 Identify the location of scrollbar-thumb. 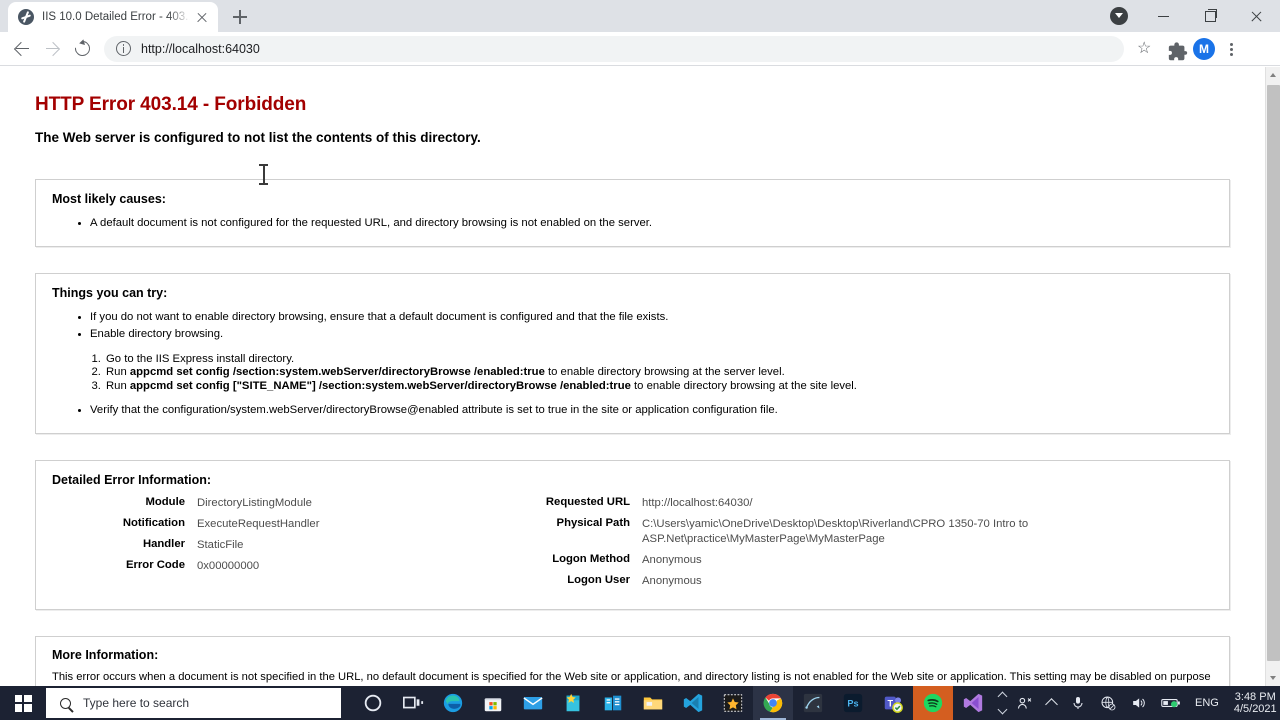
(1273, 373).